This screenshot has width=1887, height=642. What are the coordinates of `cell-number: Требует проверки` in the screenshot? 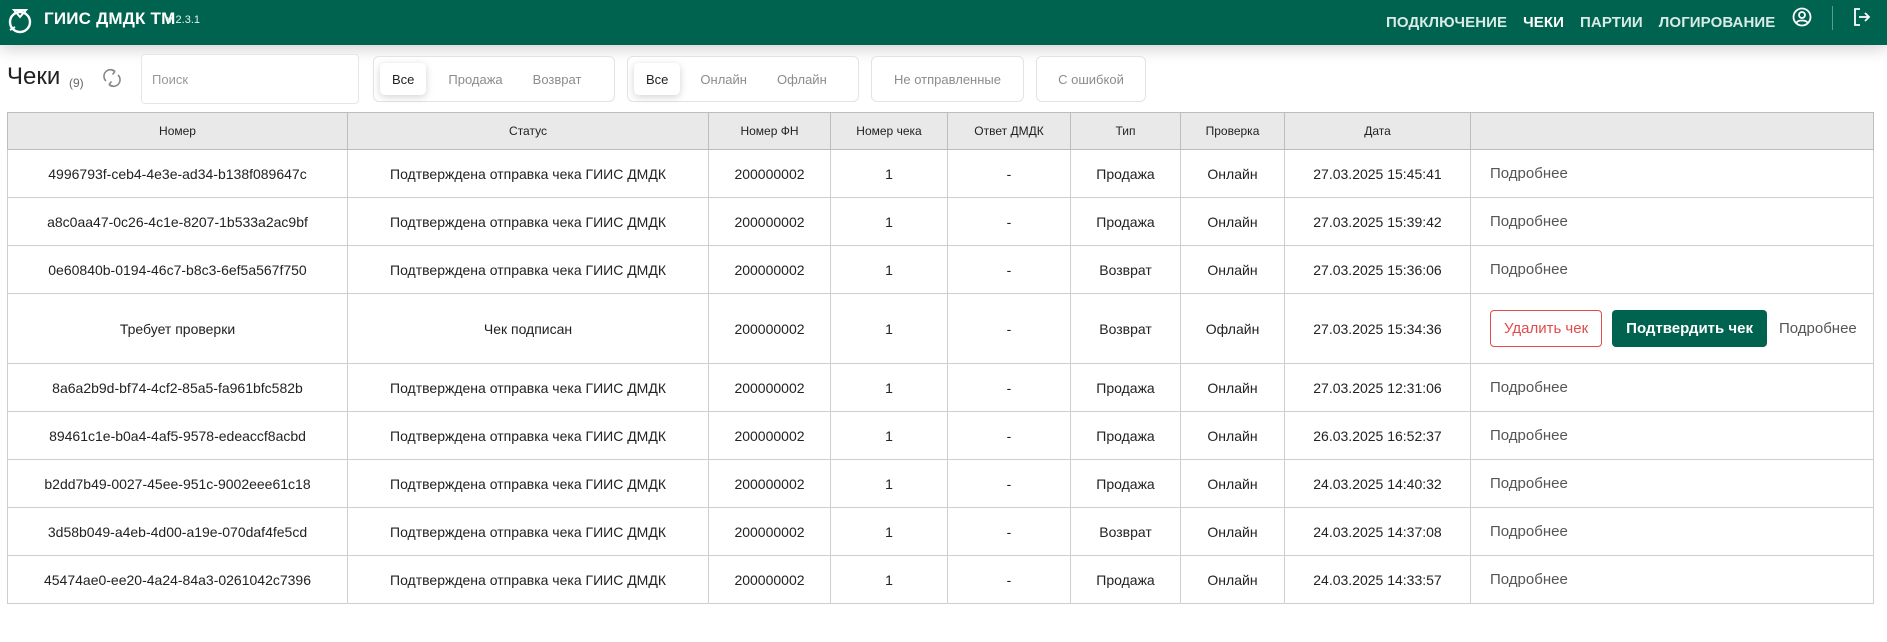 It's located at (177, 328).